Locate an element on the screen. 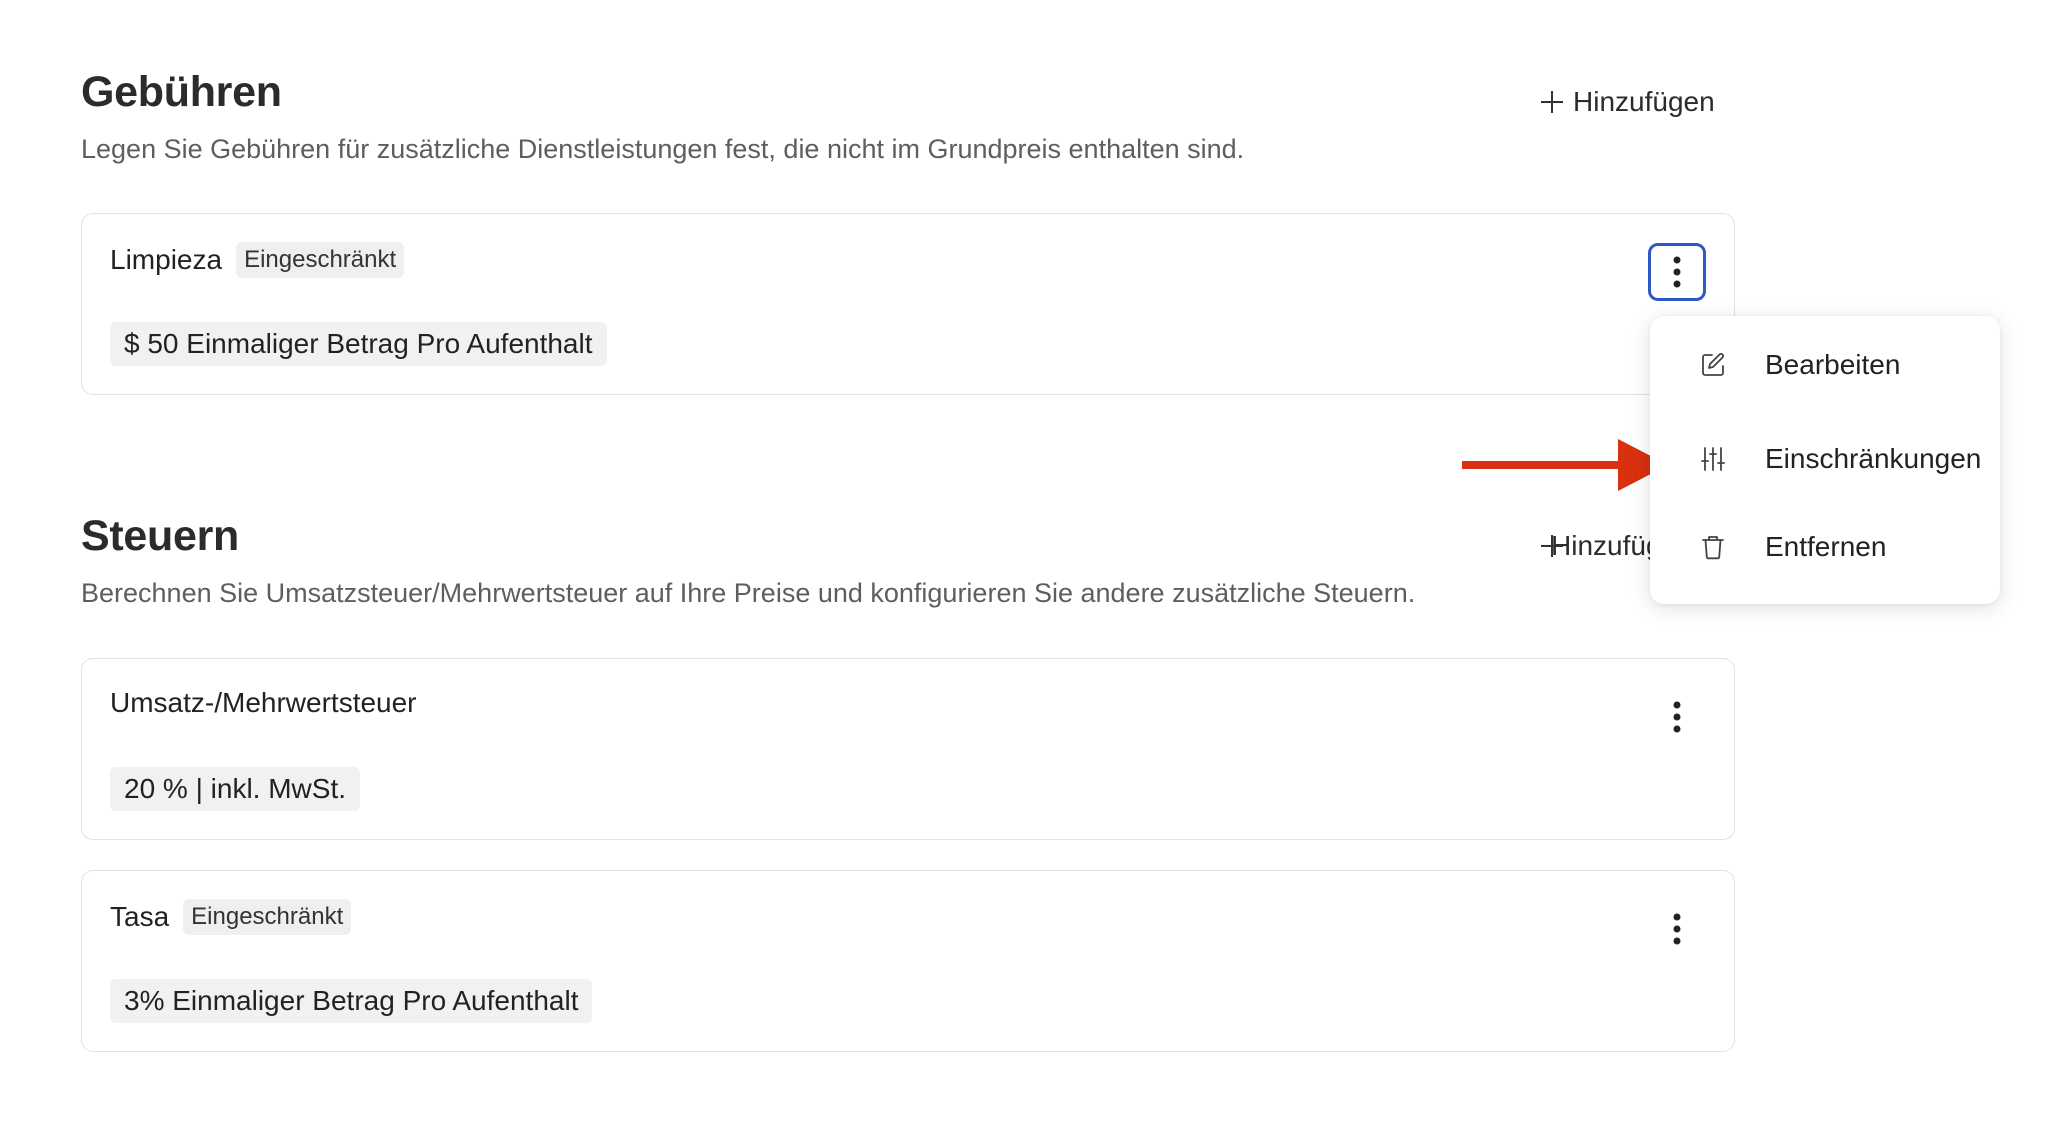  tax-detail: 3% Einmaliger Betrag Pro Aufenthalt is located at coordinates (351, 1001).